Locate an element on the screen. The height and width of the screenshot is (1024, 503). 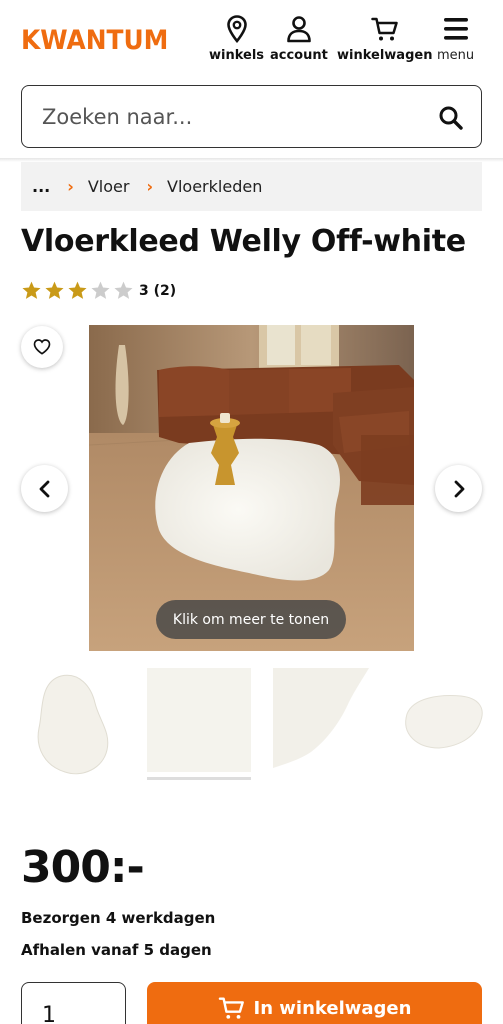
heart-icon is located at coordinates (42, 347).